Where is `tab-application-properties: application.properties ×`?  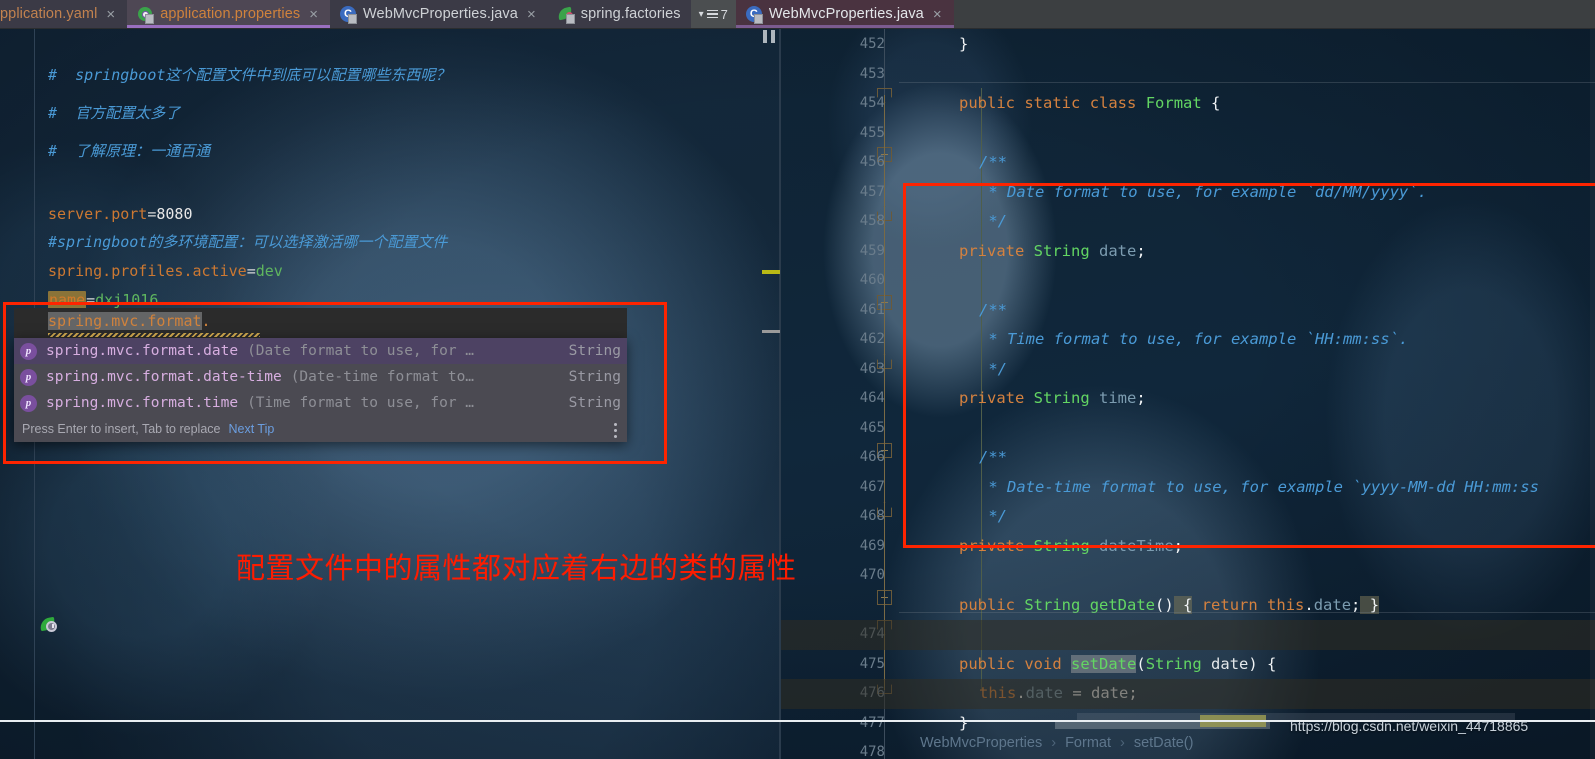
tab-application-properties: application.properties × is located at coordinates (228, 14).